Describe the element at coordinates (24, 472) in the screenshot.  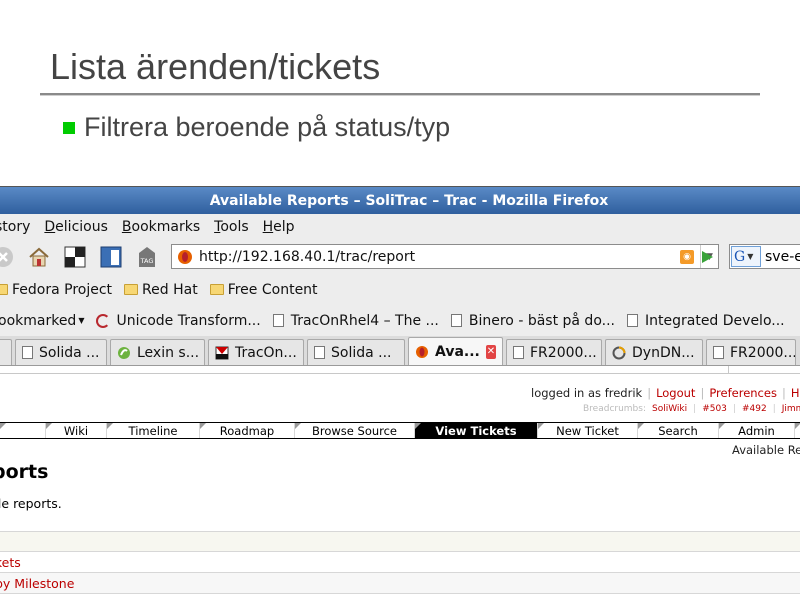
I see `page-heading: ports` at that location.